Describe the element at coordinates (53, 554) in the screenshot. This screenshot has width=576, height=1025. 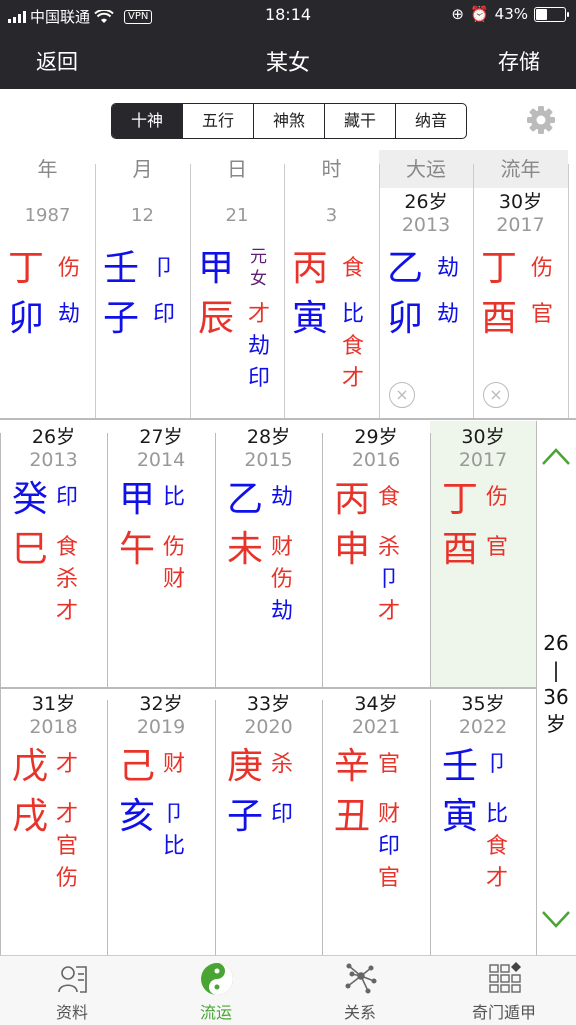
I see `year-cell: 26岁 2013 癸巳印食杀才` at that location.